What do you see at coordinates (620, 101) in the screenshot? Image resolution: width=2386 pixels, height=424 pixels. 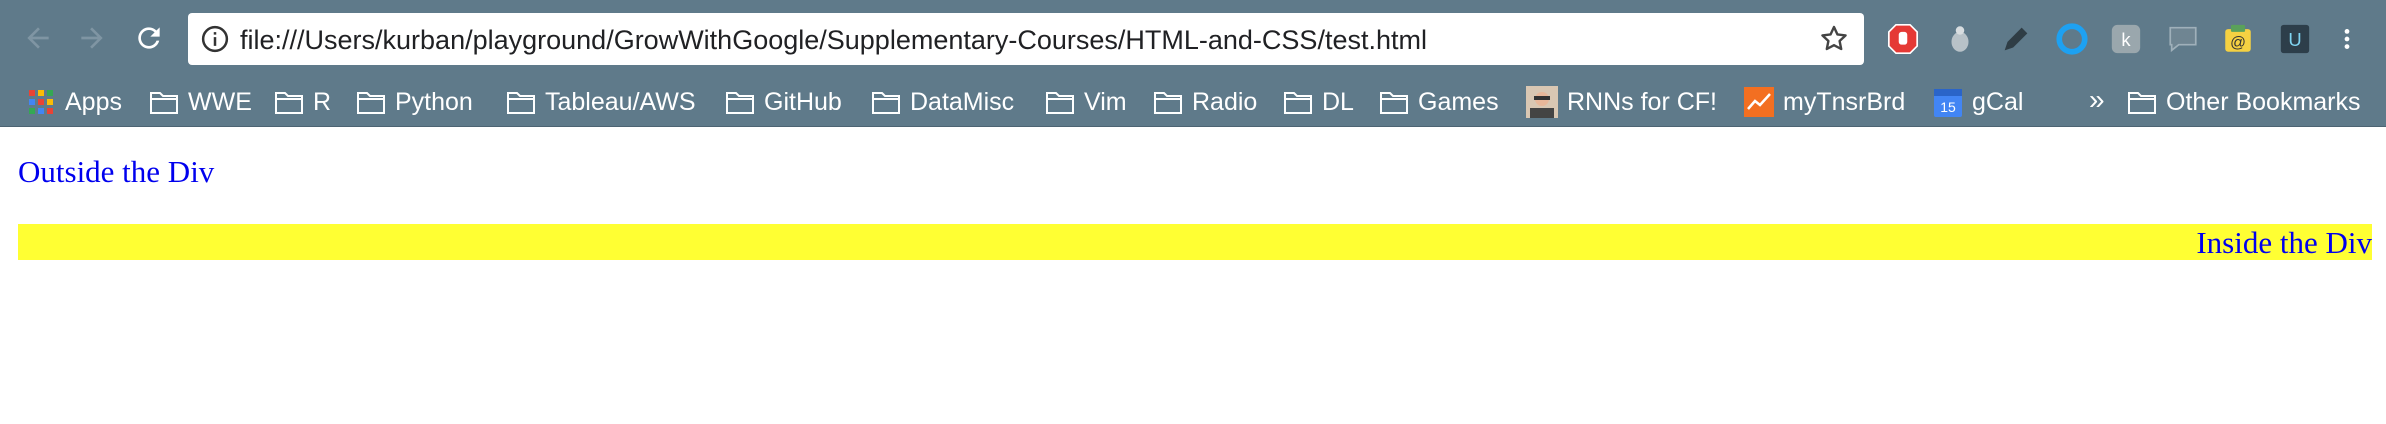 I see `bookmark-label: Tableau/AWS` at bounding box center [620, 101].